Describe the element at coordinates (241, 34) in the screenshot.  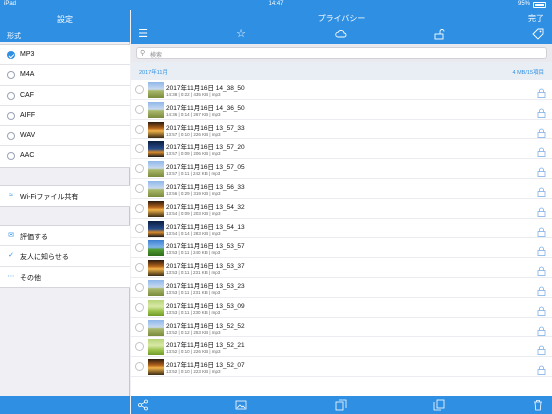
I see `star-icon: ☆` at that location.